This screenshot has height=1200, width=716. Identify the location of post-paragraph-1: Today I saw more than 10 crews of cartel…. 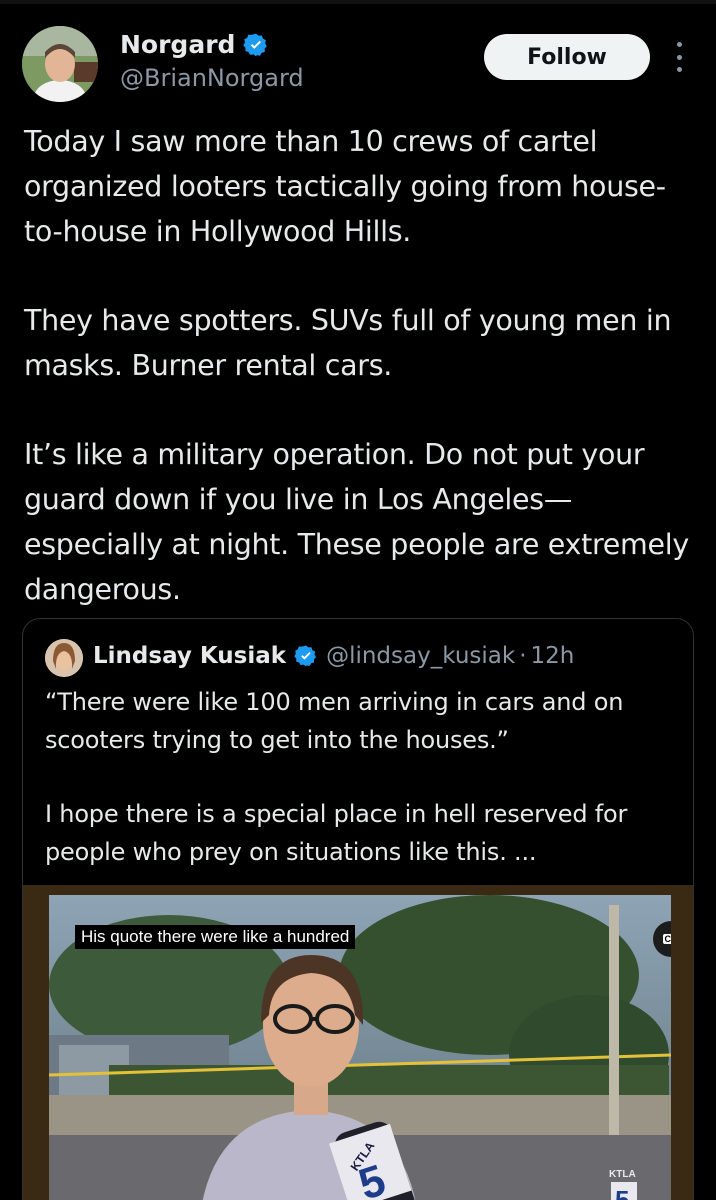
(345, 186).